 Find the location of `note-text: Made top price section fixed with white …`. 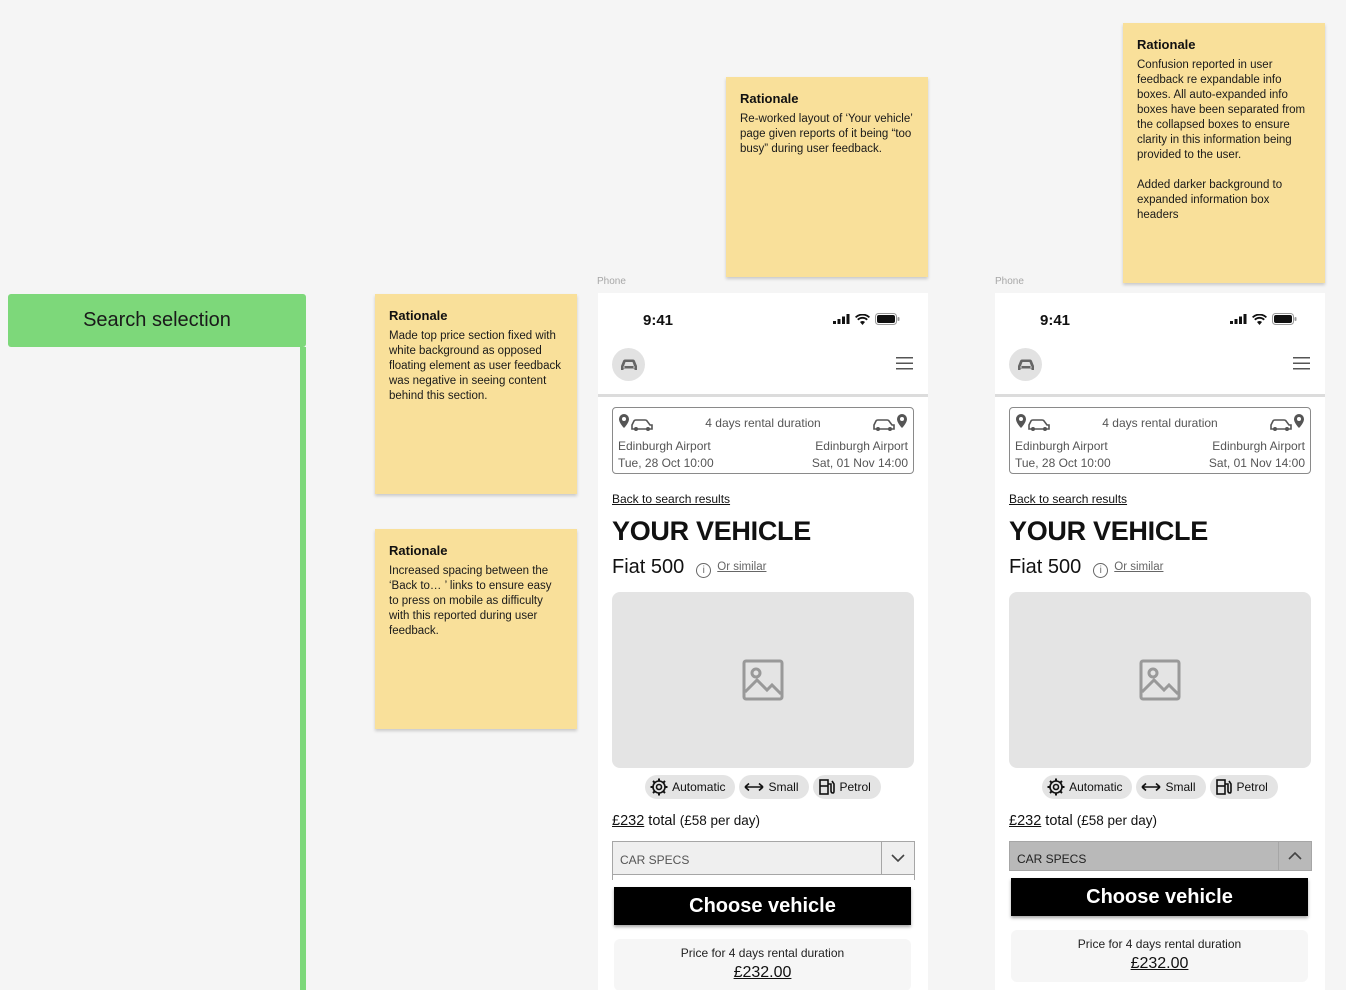

note-text: Made top price section fixed with white … is located at coordinates (475, 366).